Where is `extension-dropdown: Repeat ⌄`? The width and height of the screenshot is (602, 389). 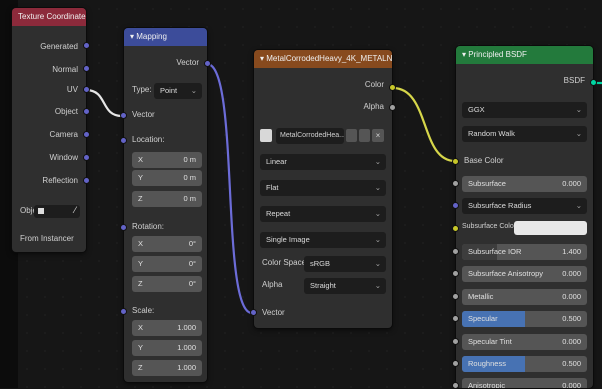 extension-dropdown: Repeat ⌄ is located at coordinates (323, 214).